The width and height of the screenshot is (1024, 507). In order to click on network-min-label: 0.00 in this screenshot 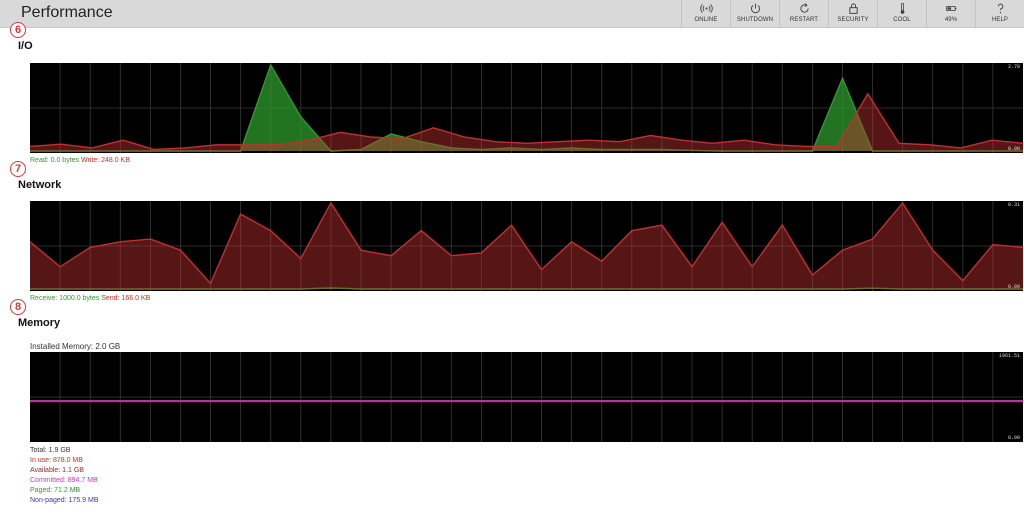, I will do `click(1013, 287)`.